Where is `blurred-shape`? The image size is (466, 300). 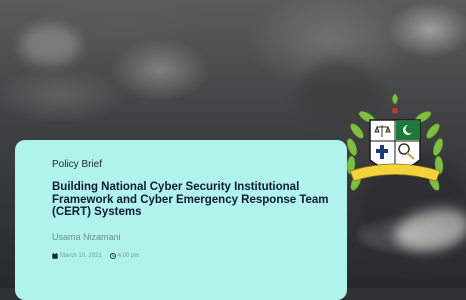 blurred-shape is located at coordinates (50, 45).